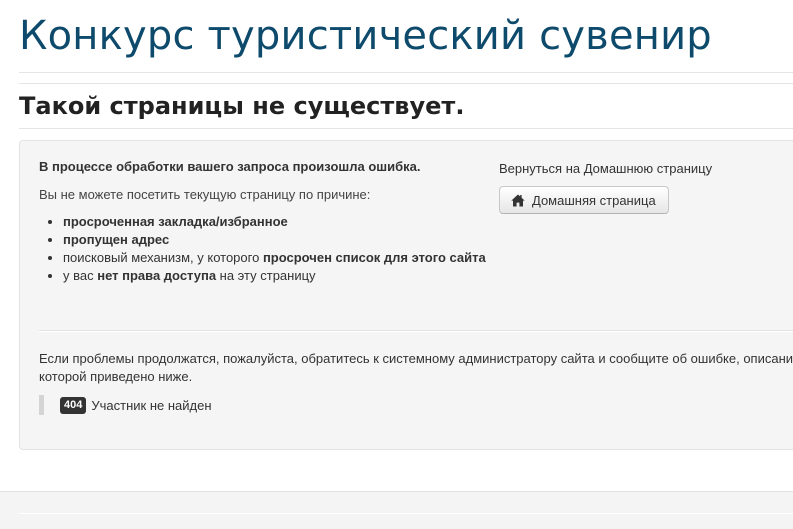 The image size is (793, 529). What do you see at coordinates (406, 128) in the screenshot?
I see `heading-divider` at bounding box center [406, 128].